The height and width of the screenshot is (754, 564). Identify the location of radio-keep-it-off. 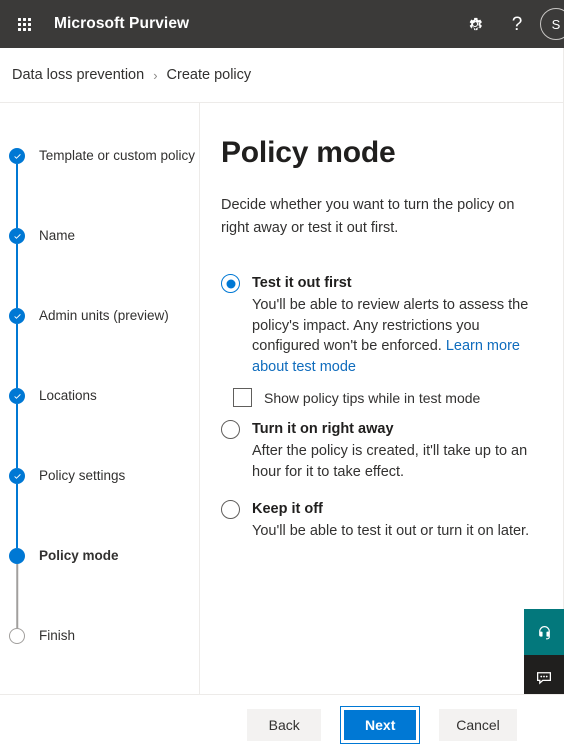
(230, 509).